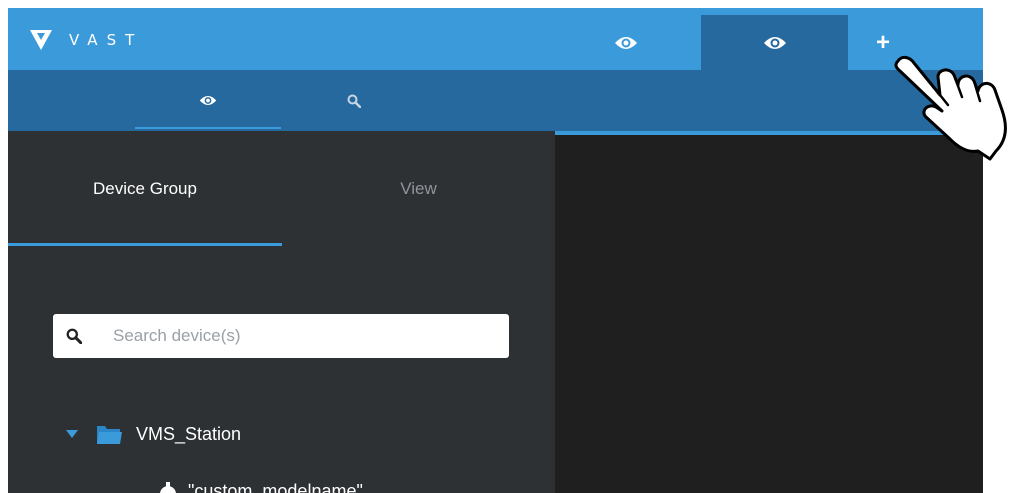 Image resolution: width=1014 pixels, height=493 pixels. I want to click on folder-open-icon, so click(109, 435).